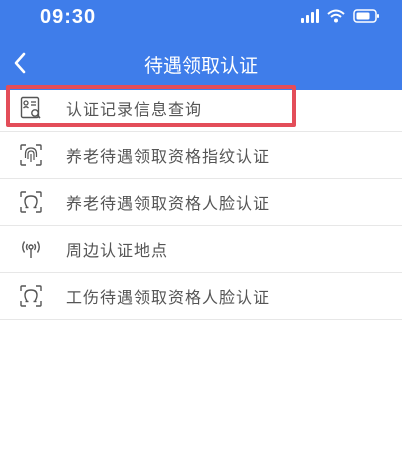 This screenshot has width=402, height=457. I want to click on status-icons, so click(340, 16).